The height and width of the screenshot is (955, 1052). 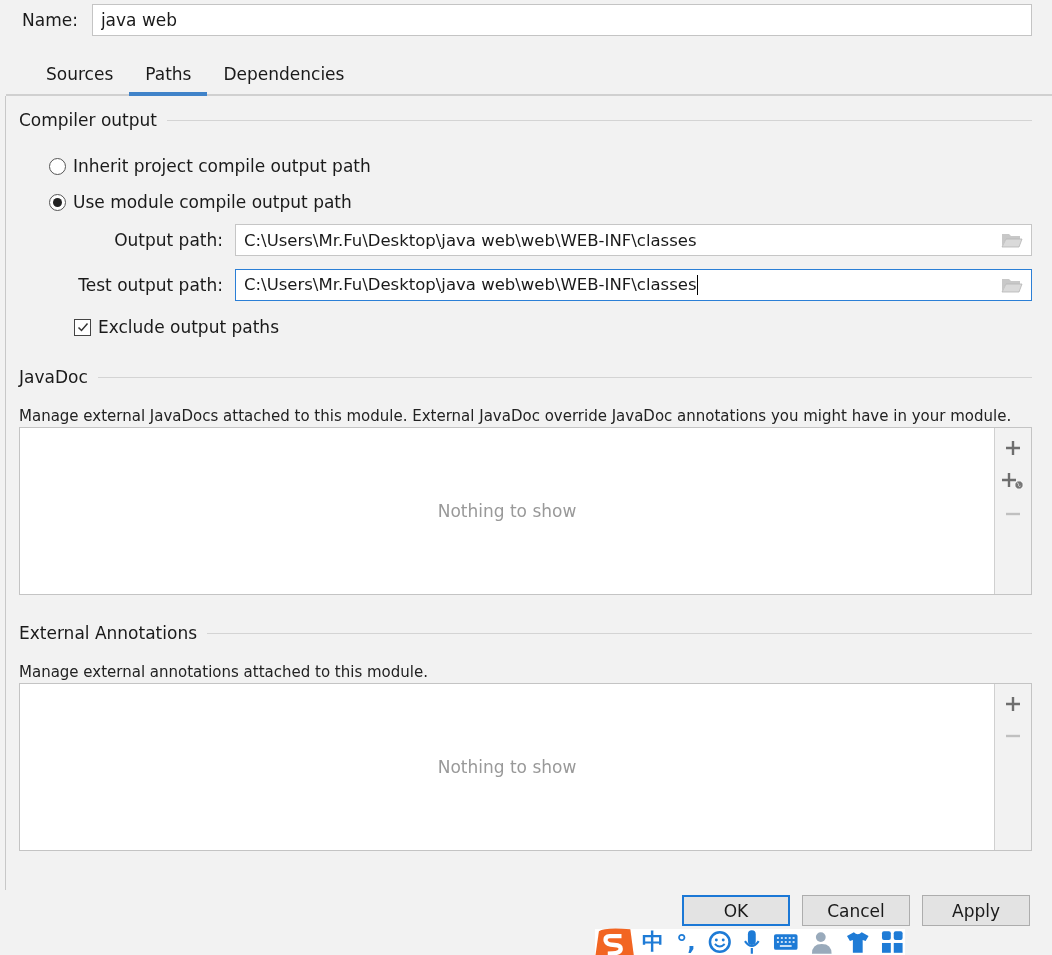 What do you see at coordinates (719, 942) in the screenshot?
I see `smiley-icon` at bounding box center [719, 942].